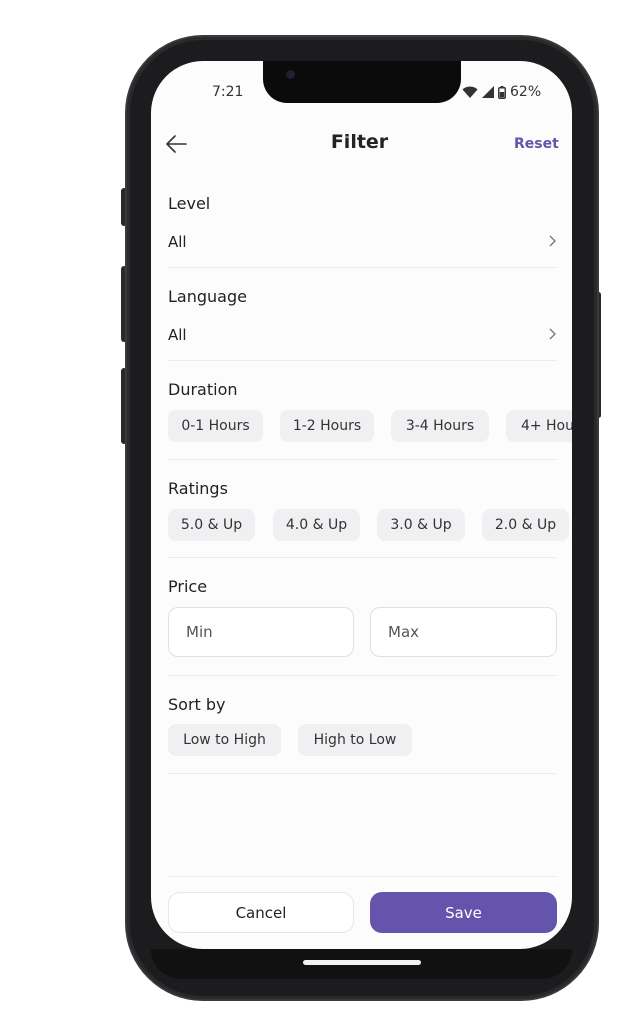 This screenshot has width=619, height=1024. What do you see at coordinates (526, 92) in the screenshot?
I see `battery-percent: 62%` at bounding box center [526, 92].